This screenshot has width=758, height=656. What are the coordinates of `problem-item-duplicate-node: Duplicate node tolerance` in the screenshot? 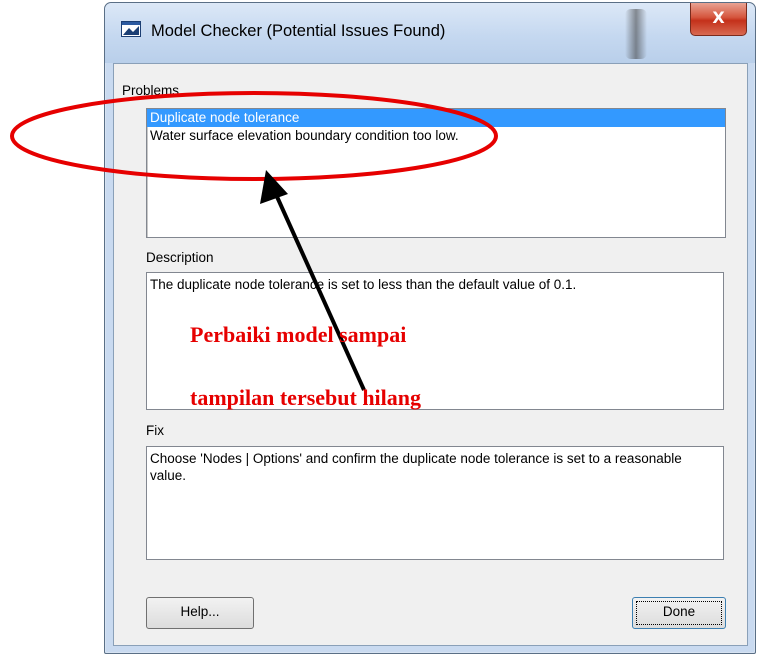 It's located at (436, 118).